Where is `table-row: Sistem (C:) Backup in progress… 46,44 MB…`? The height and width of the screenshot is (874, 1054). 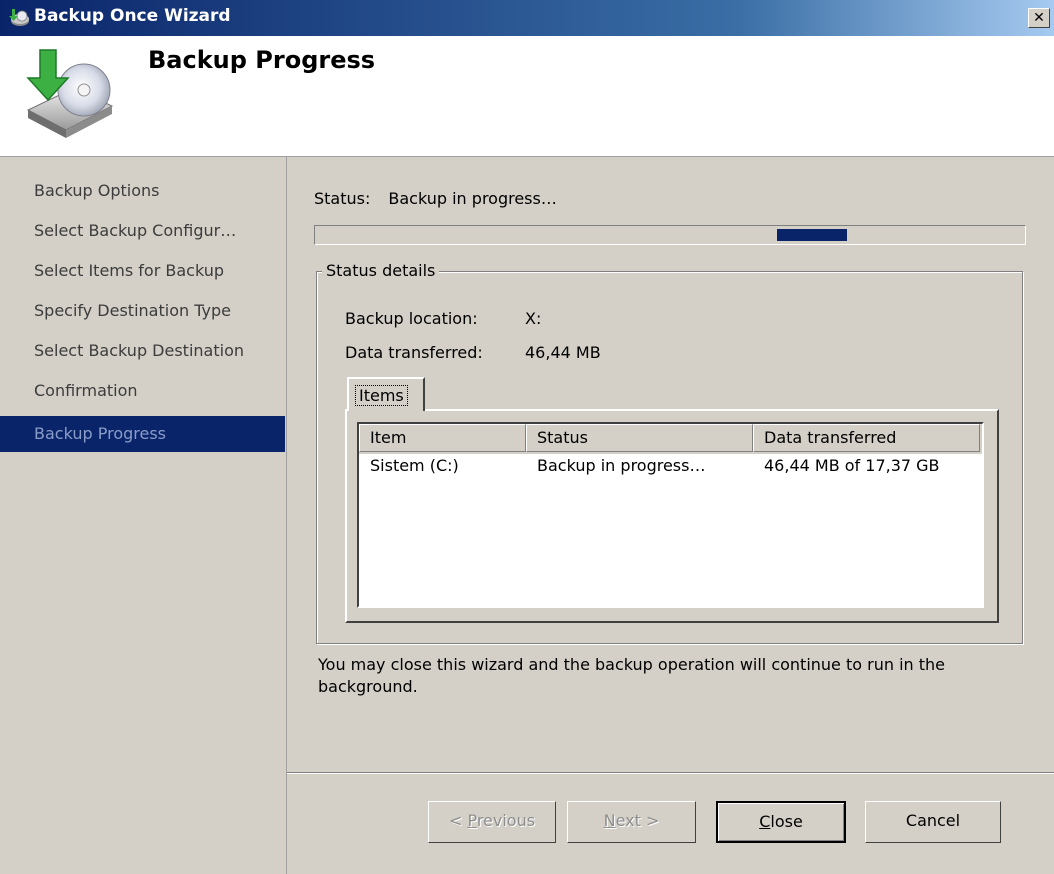 table-row: Sistem (C:) Backup in progress… 46,44 MB… is located at coordinates (670, 467).